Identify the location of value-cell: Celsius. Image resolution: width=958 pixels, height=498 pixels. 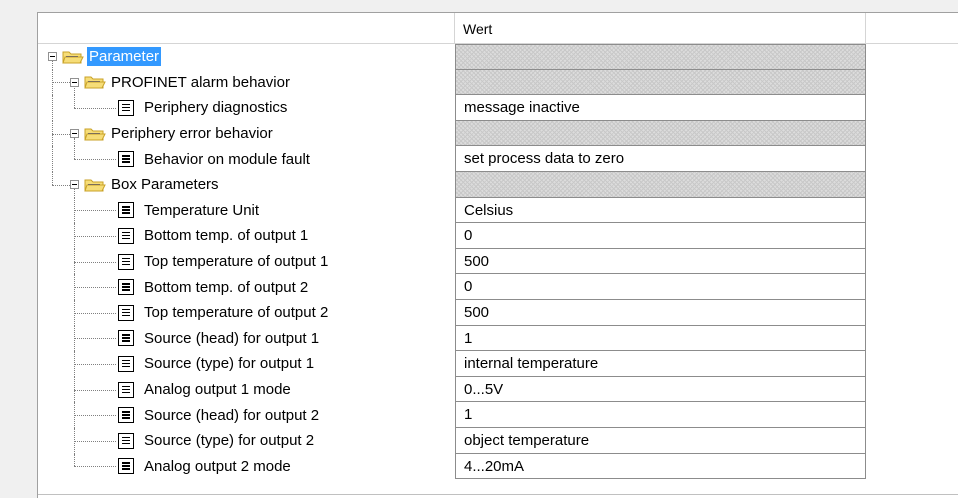
(660, 210).